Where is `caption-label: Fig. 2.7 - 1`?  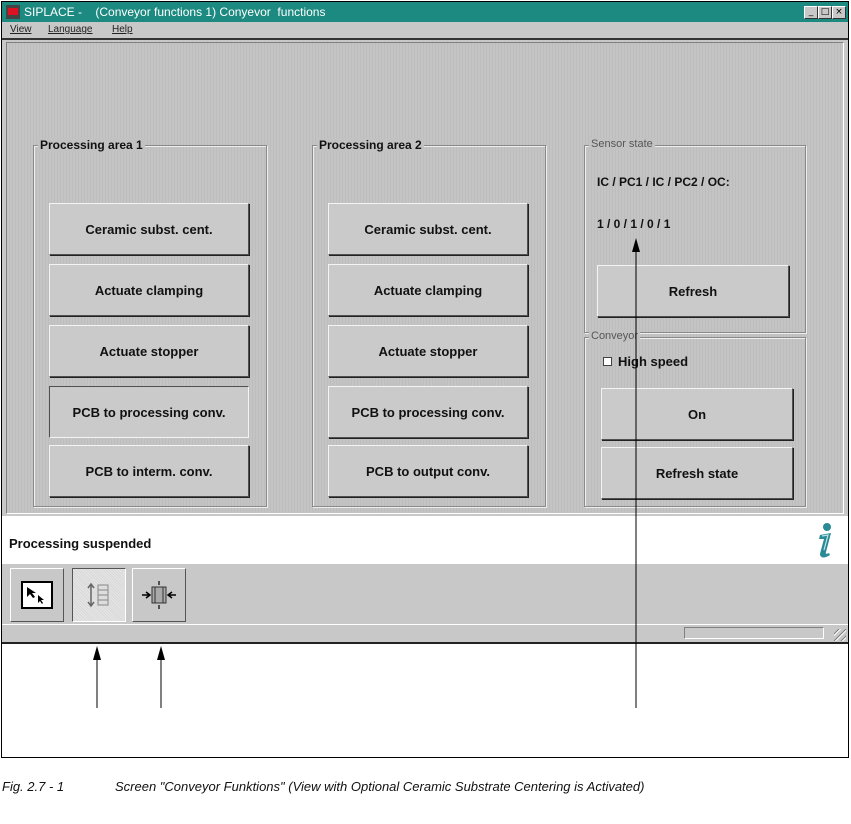
caption-label: Fig. 2.7 - 1 is located at coordinates (33, 786).